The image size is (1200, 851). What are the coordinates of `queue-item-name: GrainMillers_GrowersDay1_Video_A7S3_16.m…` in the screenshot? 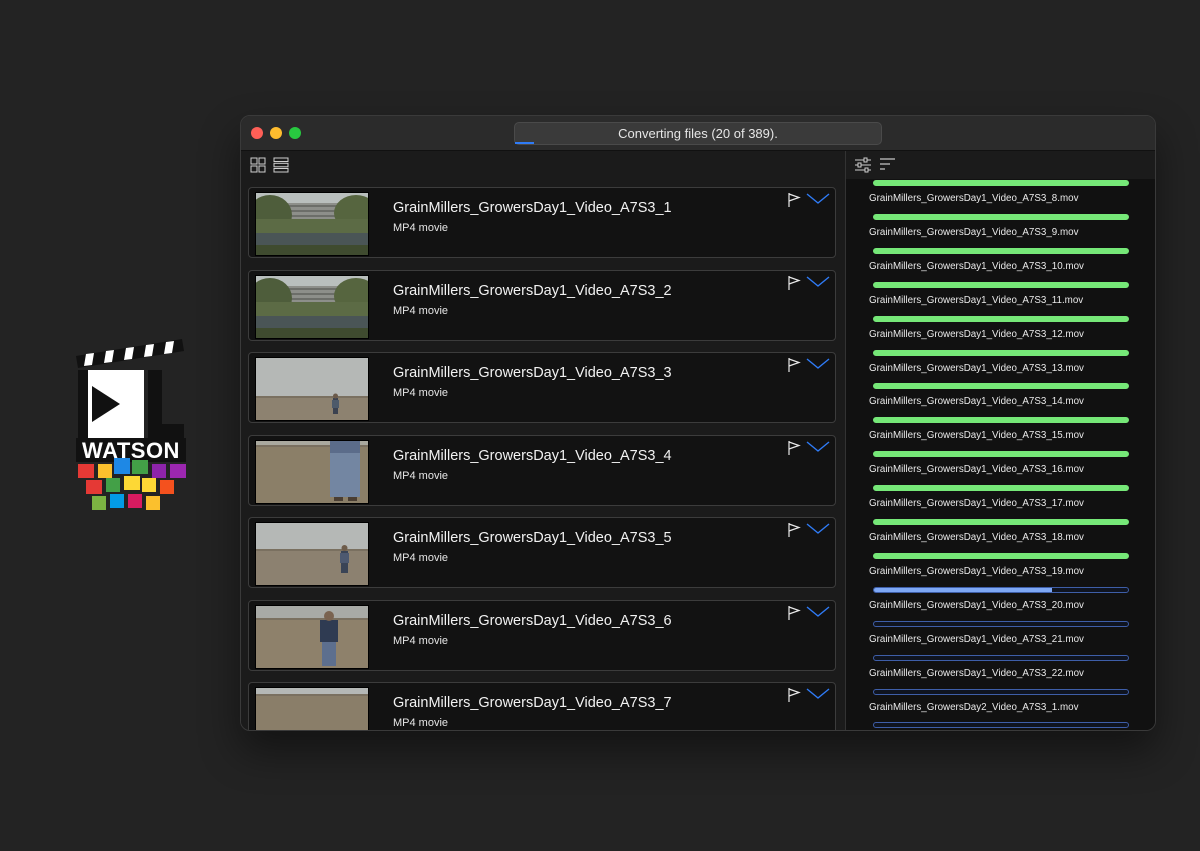 It's located at (976, 470).